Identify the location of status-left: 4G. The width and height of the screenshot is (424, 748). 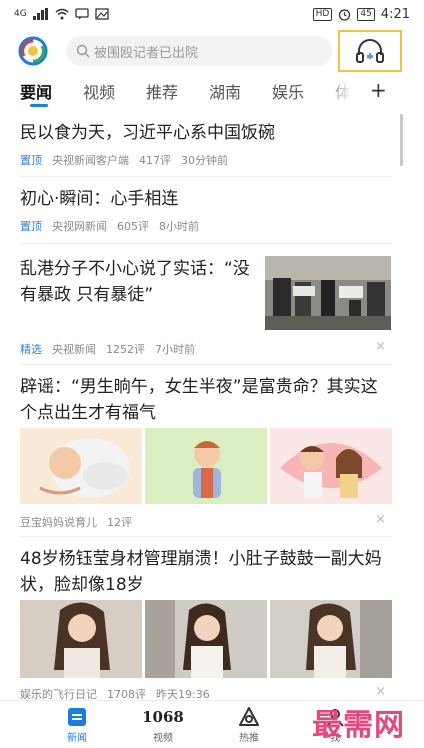
(61, 14).